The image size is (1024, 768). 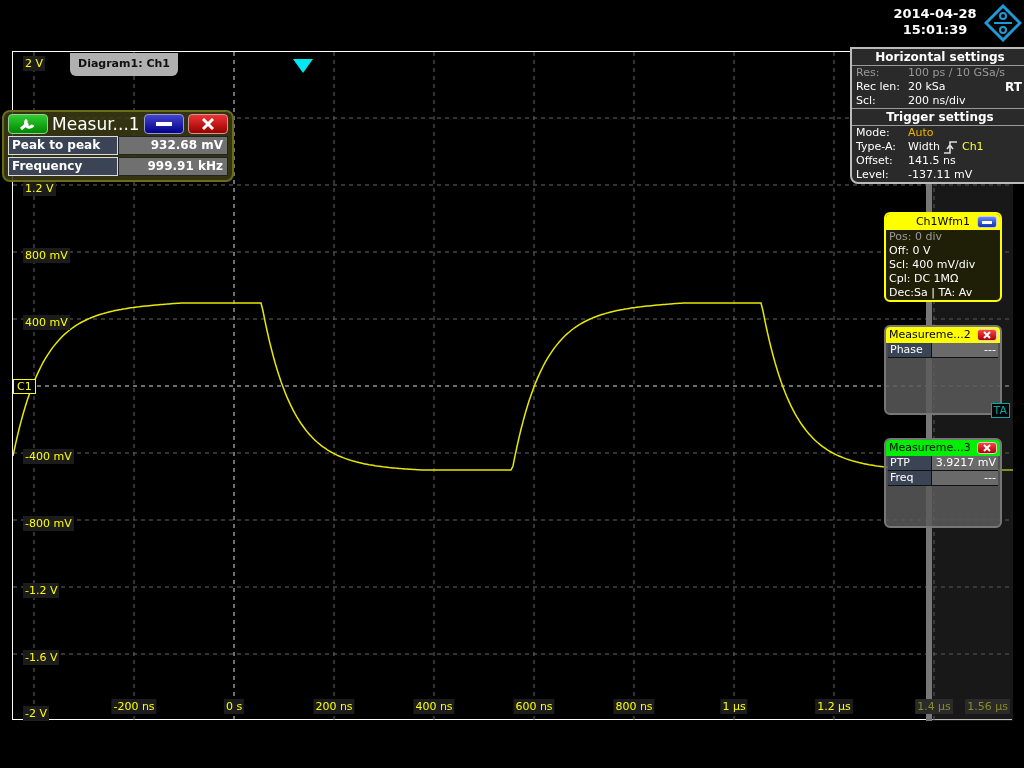 I want to click on axis-label: 400 mV, so click(x=46, y=322).